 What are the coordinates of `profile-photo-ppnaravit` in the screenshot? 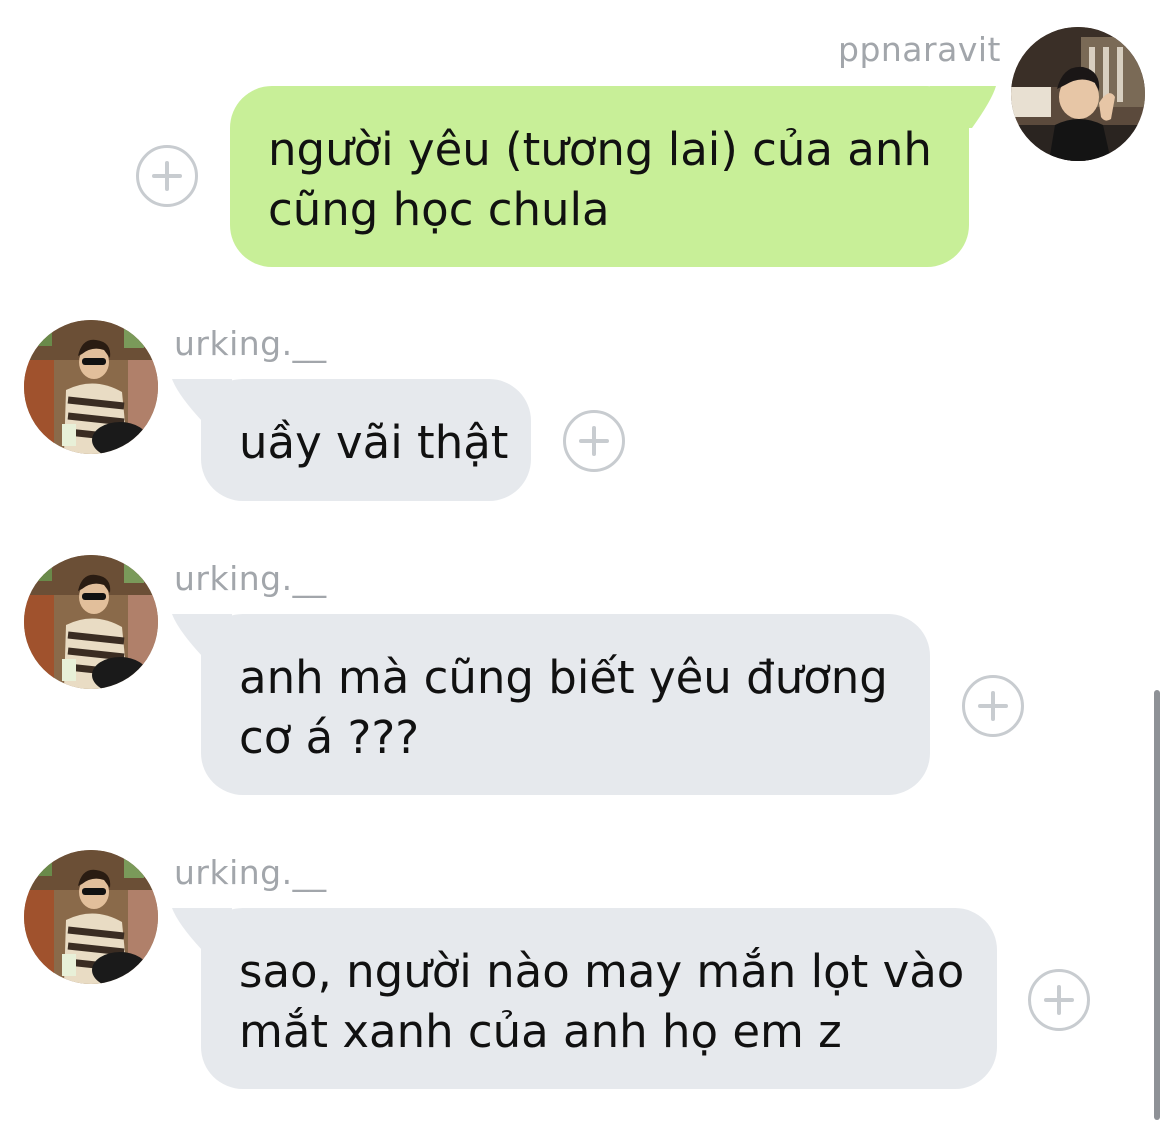 It's located at (1078, 94).